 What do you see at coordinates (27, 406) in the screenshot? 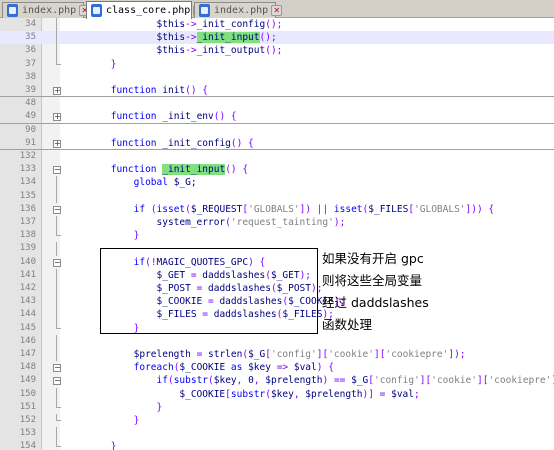
I see `line-number: 151` at bounding box center [27, 406].